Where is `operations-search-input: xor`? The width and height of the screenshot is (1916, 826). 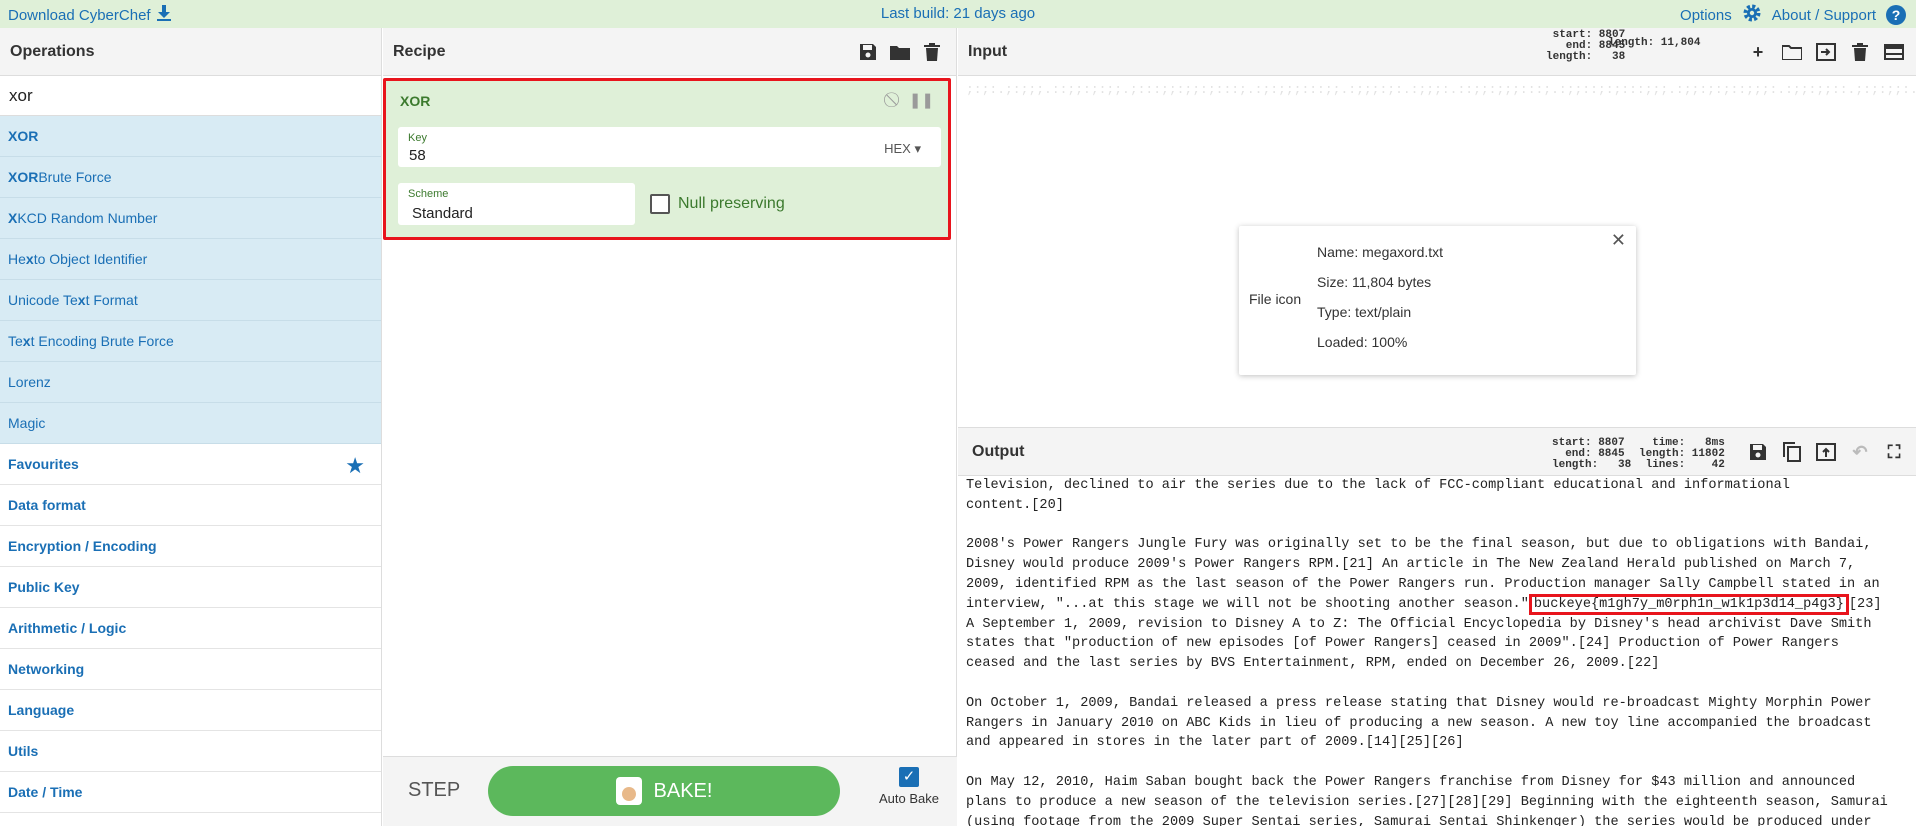 operations-search-input: xor is located at coordinates (190, 96).